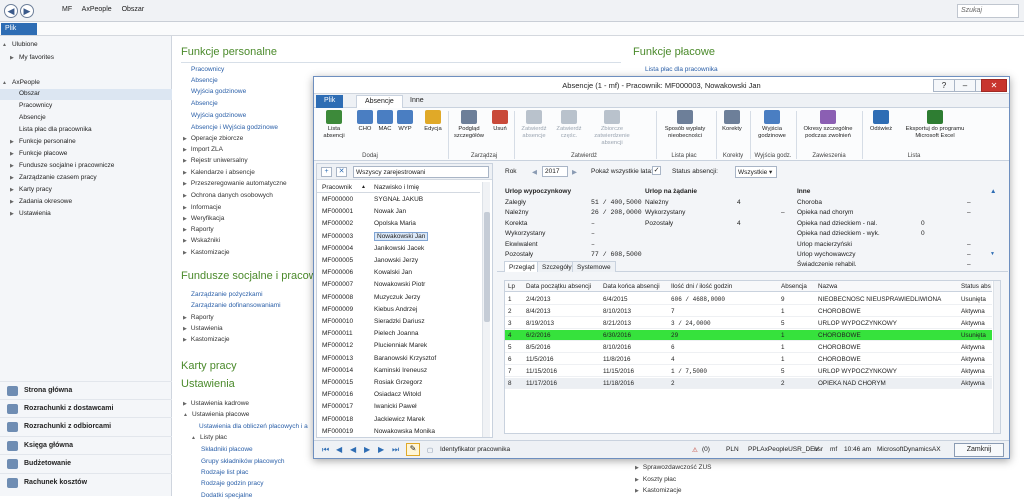 This screenshot has width=1024, height=499. Describe the element at coordinates (417, 101) in the screenshot. I see `tab-other: Inne` at that location.